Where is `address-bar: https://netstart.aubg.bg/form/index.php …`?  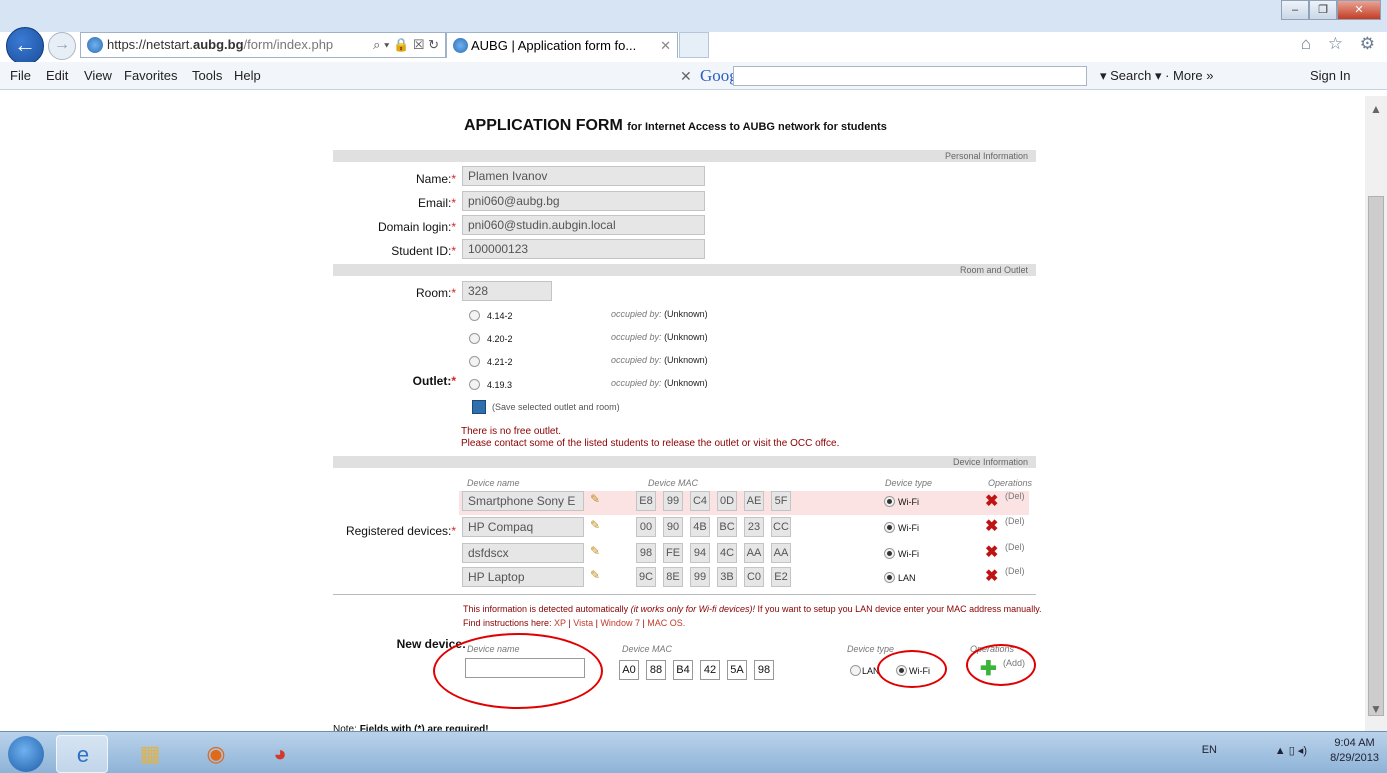
address-bar: https://netstart.aubg.bg/form/index.php … is located at coordinates (263, 45).